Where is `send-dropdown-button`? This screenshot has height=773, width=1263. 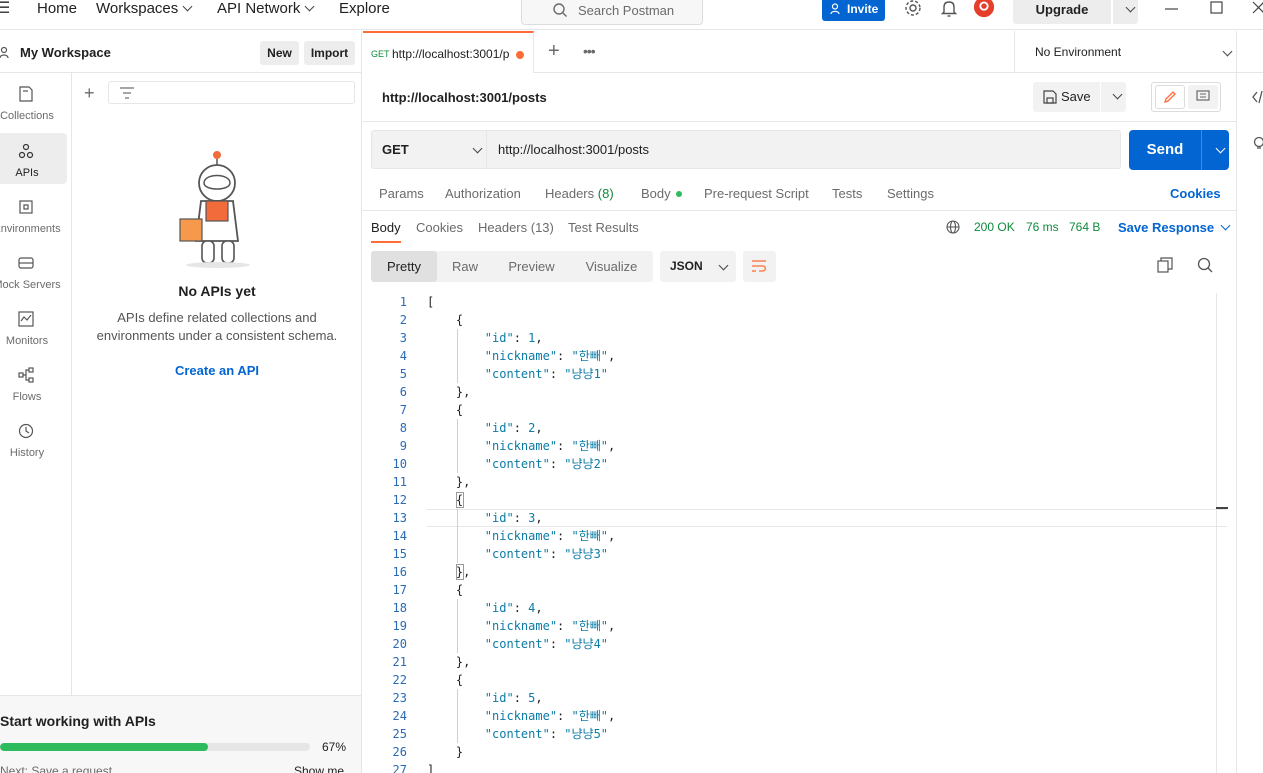 send-dropdown-button is located at coordinates (1215, 150).